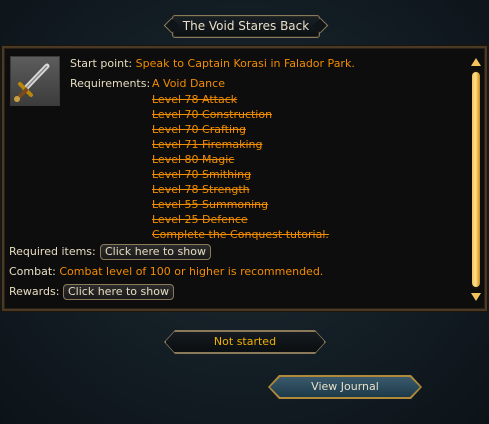 The image size is (489, 424). I want to click on arrow-up-icon, so click(476, 62).